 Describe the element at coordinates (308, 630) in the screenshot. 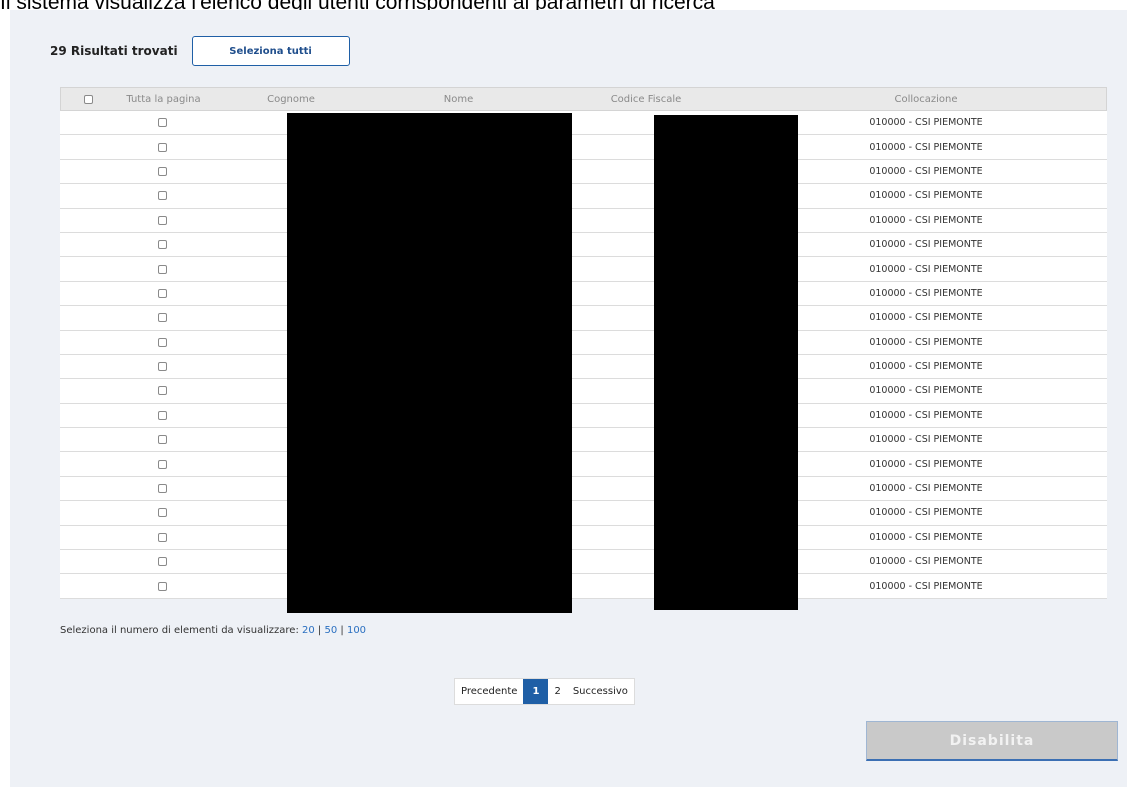

I see `per-page-option-20: 20` at that location.